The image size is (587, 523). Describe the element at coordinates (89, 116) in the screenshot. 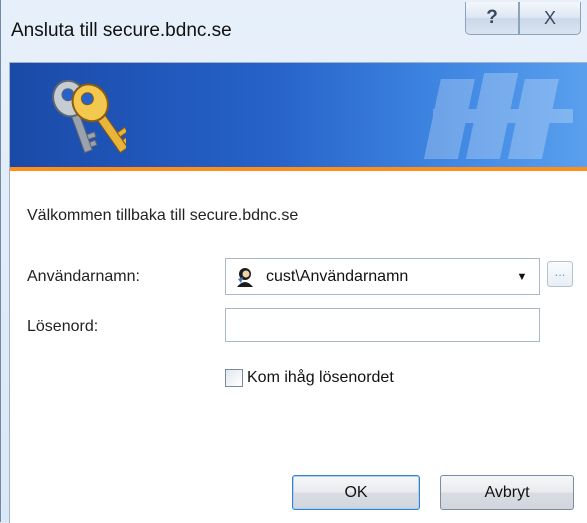

I see `keys-icon` at that location.